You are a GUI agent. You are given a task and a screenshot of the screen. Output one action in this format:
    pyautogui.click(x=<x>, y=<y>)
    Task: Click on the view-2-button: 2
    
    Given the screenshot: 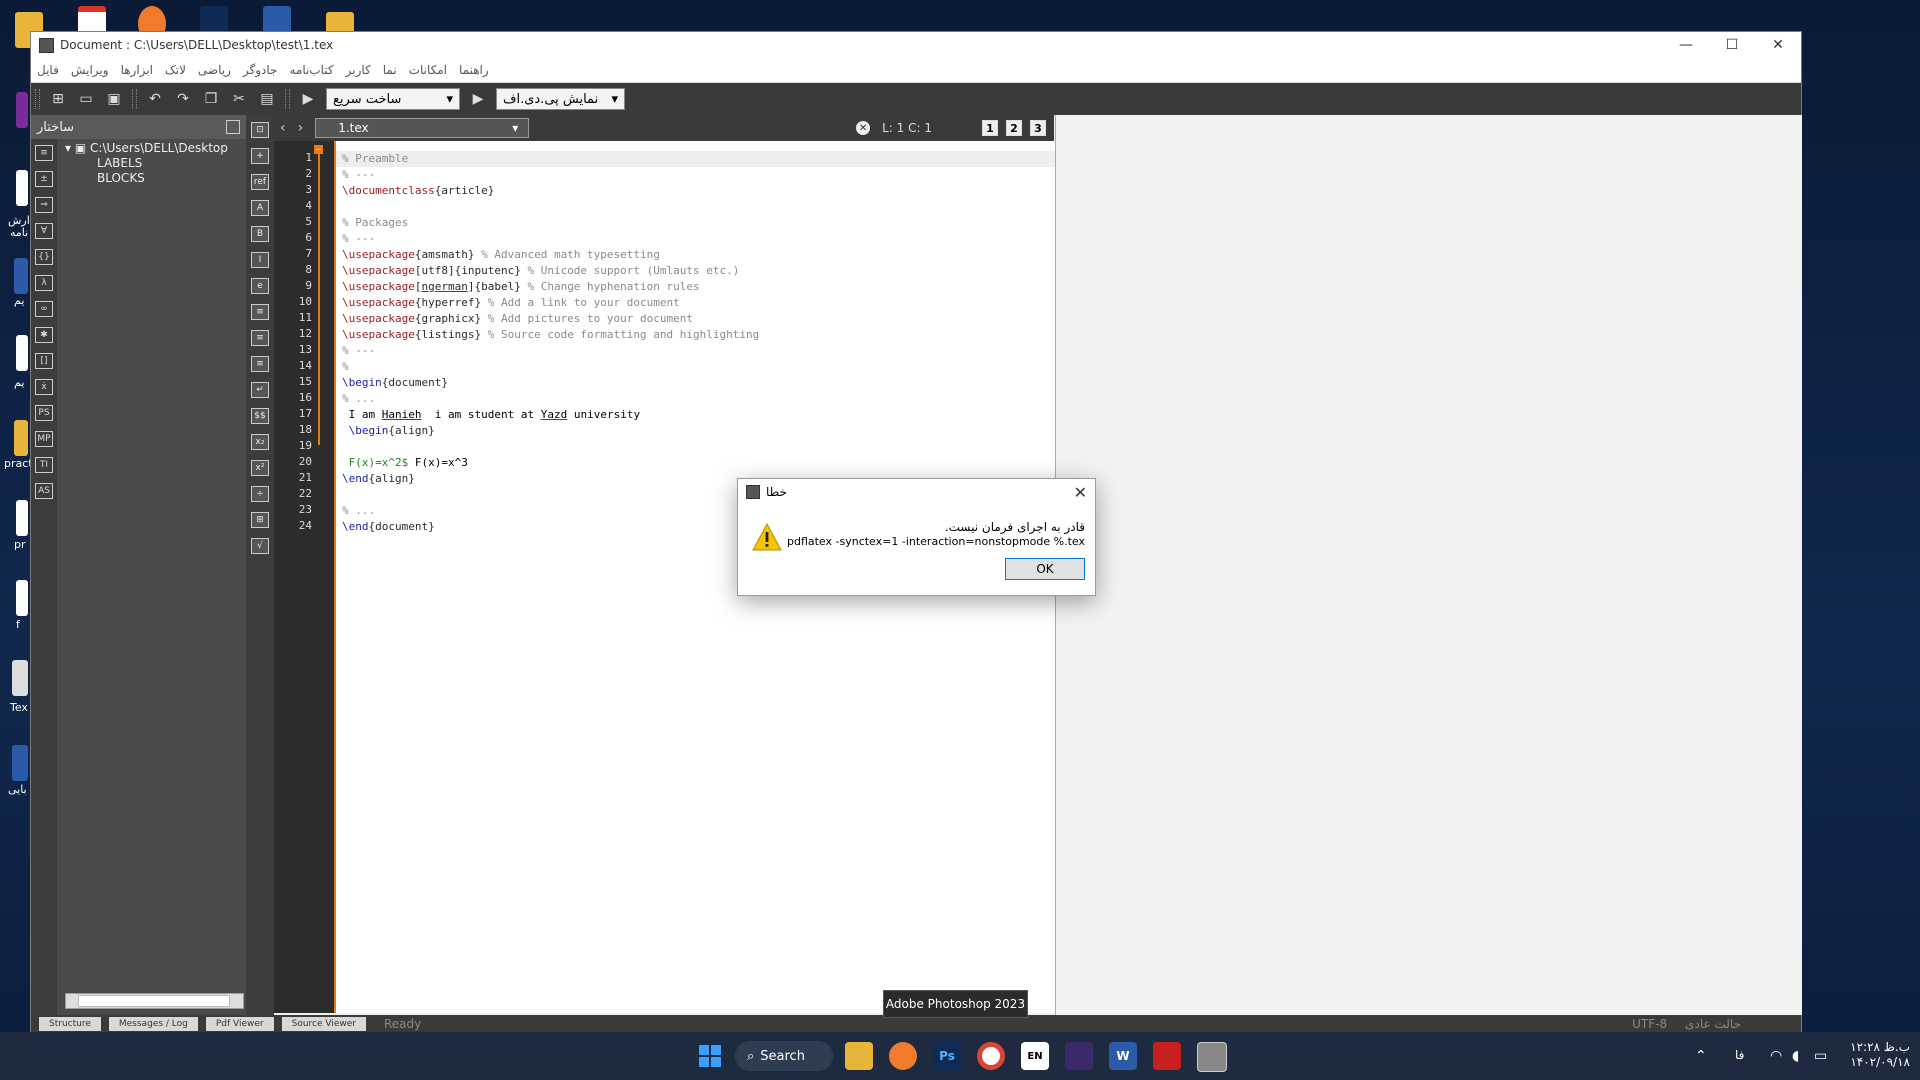 What is the action you would take?
    pyautogui.click(x=1014, y=128)
    